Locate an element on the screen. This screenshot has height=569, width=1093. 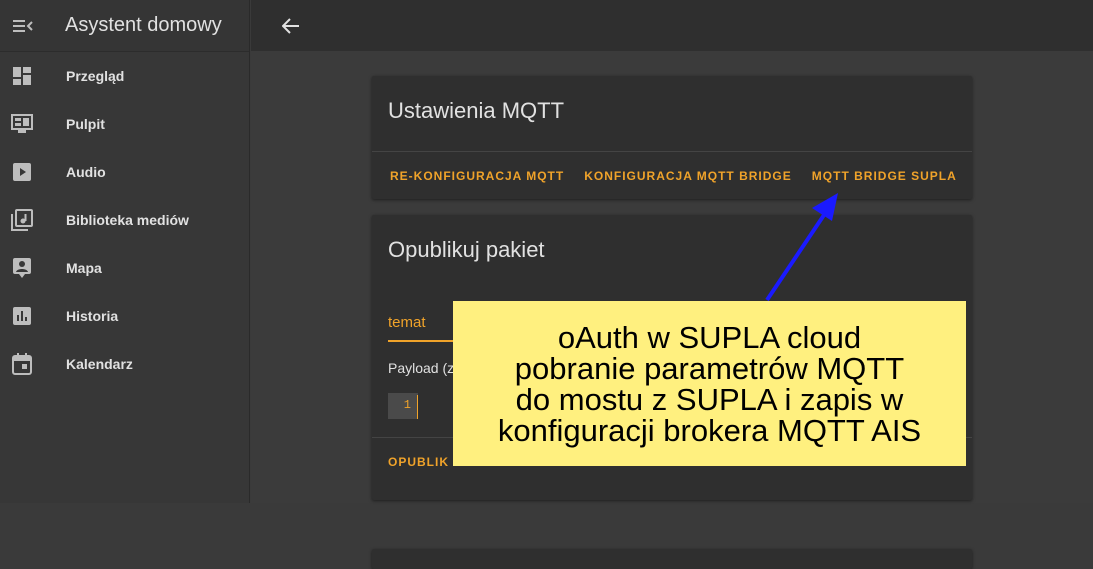
code-editor-gutter: 1 is located at coordinates (403, 406).